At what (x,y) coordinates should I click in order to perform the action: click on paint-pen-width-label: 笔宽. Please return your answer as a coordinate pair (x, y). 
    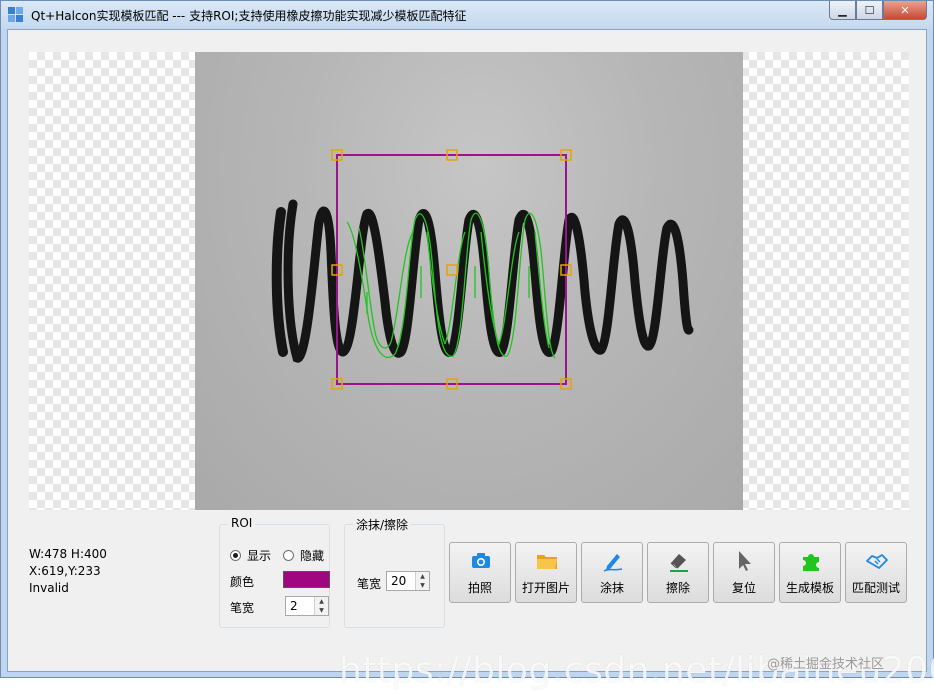
    Looking at the image, I should click on (369, 584).